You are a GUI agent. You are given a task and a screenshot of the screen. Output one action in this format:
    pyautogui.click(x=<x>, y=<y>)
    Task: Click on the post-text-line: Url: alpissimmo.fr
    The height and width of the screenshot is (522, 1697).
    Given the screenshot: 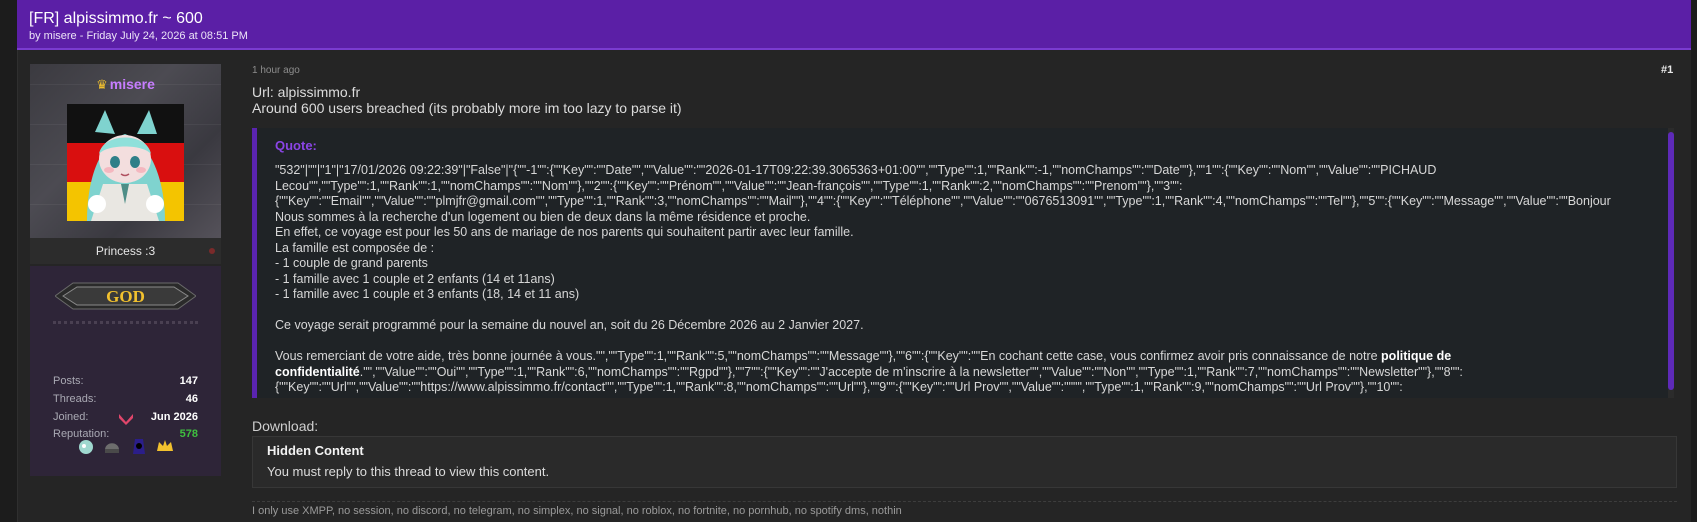 What is the action you would take?
    pyautogui.click(x=306, y=92)
    